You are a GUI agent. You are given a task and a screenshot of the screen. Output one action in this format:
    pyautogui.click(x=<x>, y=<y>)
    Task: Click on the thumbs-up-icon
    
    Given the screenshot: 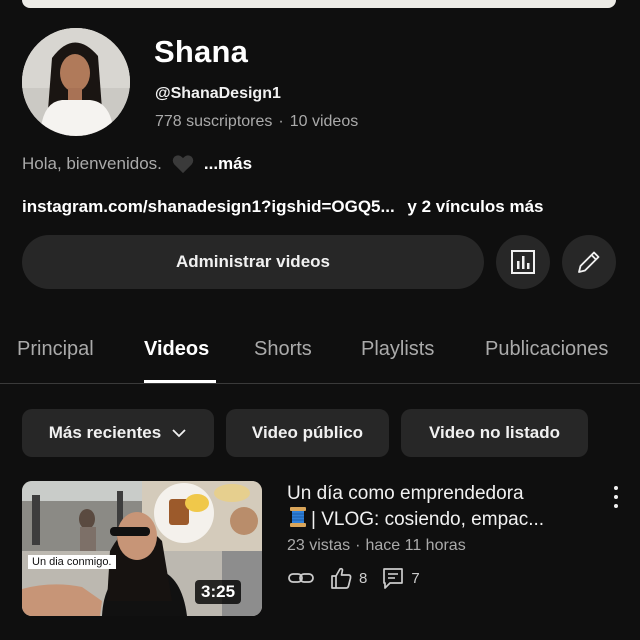 What is the action you would take?
    pyautogui.click(x=341, y=578)
    